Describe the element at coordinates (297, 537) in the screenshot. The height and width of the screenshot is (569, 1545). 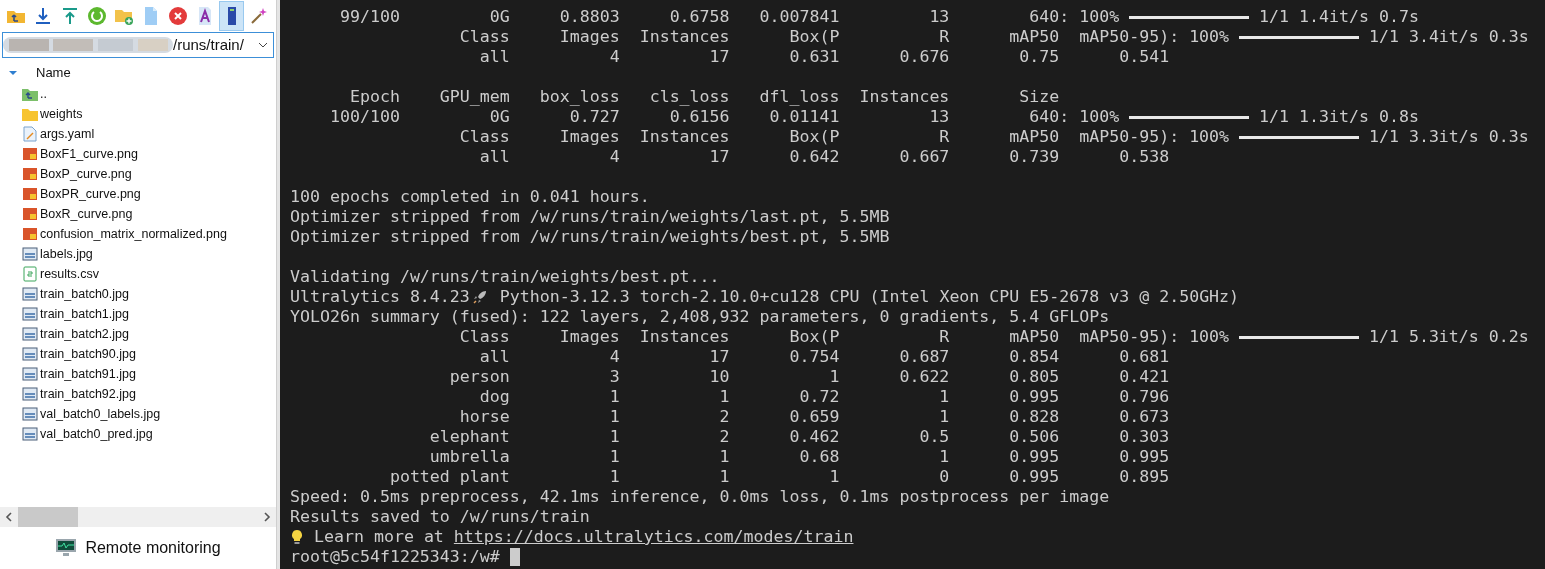
I see `lightbulb-icon` at that location.